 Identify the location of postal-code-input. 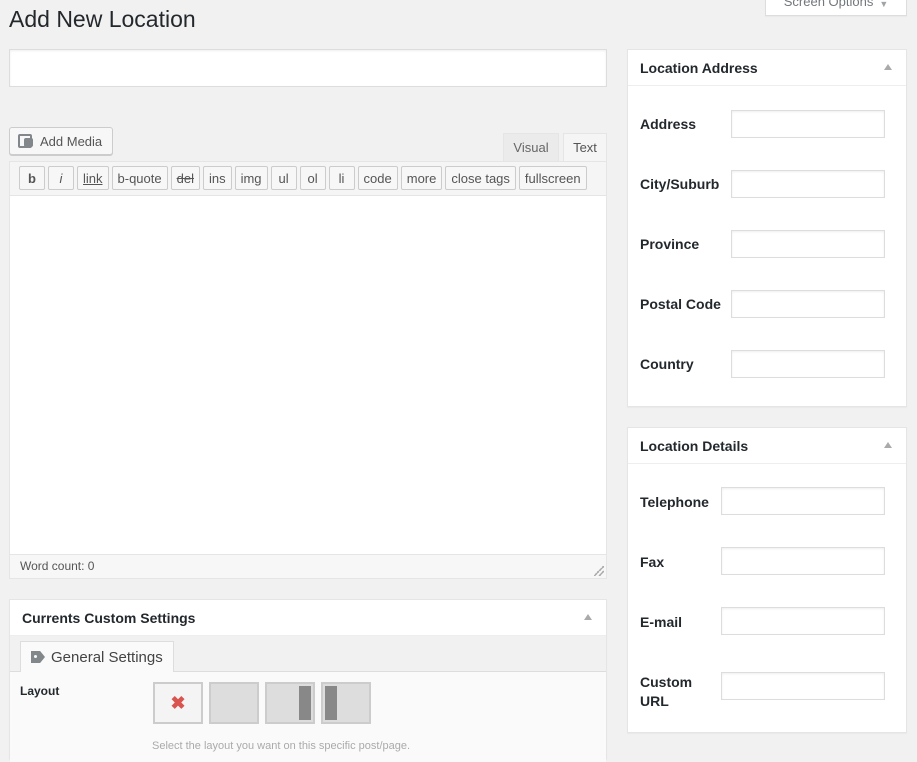
(808, 304).